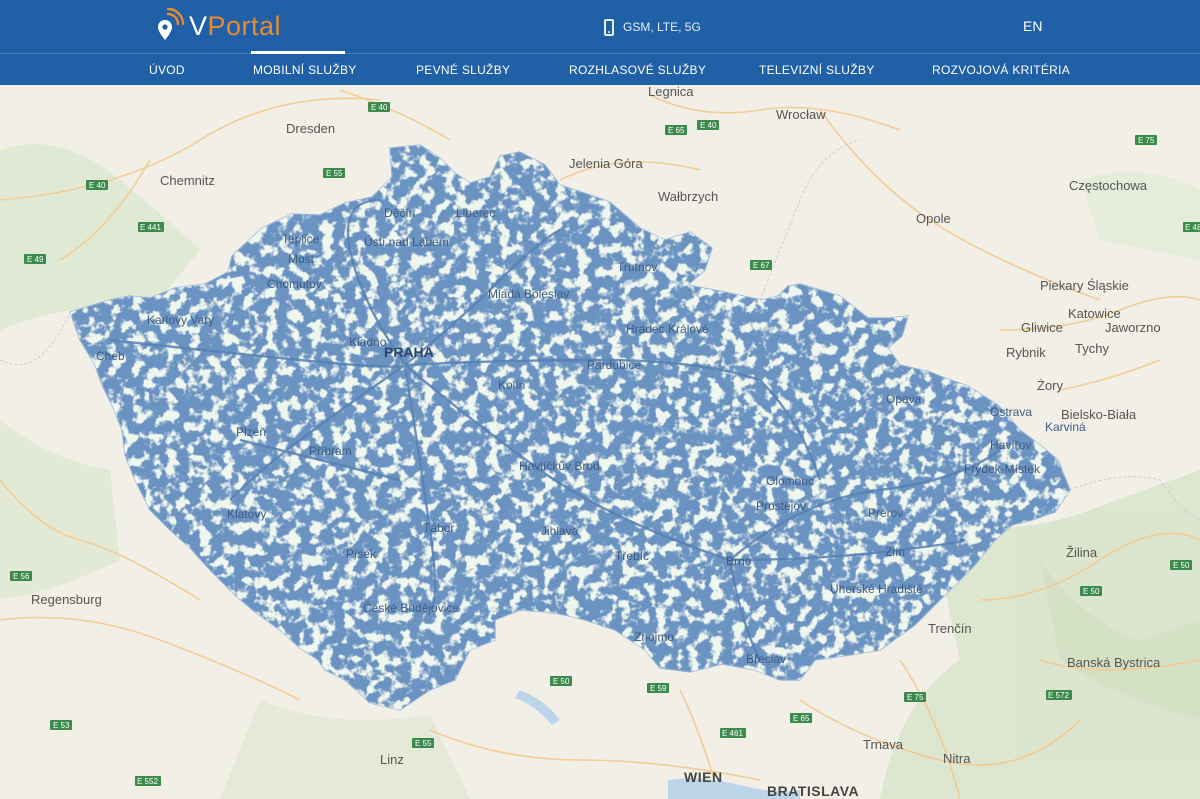 The image size is (1200, 799). I want to click on phone-icon, so click(609, 27).